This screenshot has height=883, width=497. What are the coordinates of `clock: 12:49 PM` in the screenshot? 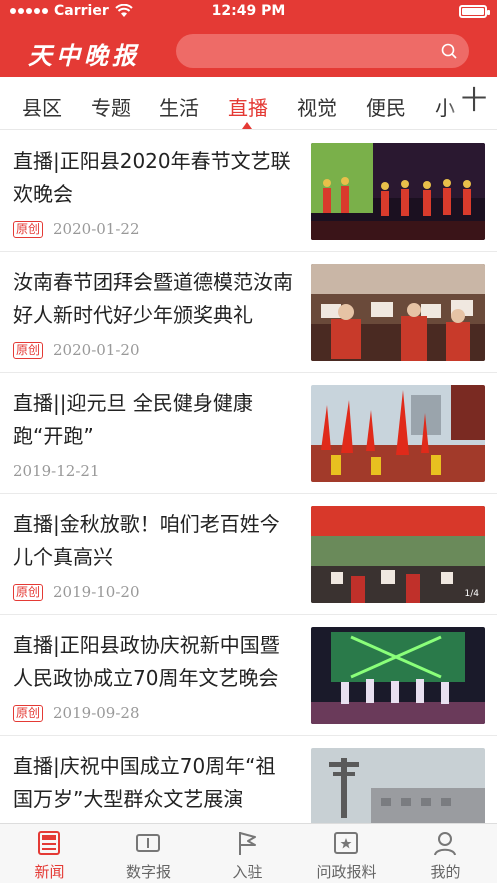 It's located at (248, 11).